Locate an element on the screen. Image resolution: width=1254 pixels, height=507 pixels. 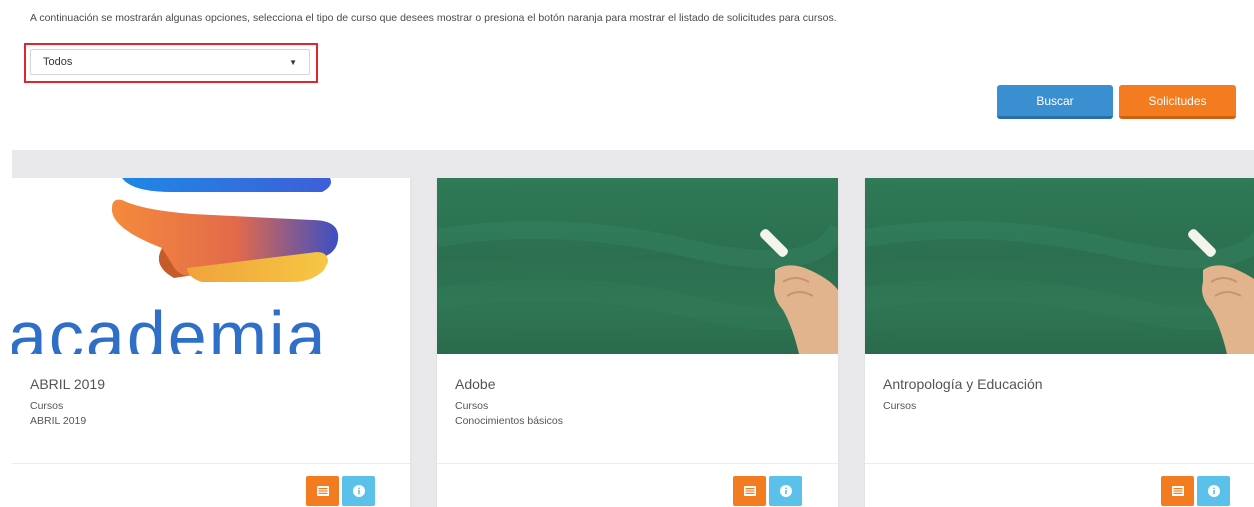
course-description: ABRIL 2019 is located at coordinates (58, 421).